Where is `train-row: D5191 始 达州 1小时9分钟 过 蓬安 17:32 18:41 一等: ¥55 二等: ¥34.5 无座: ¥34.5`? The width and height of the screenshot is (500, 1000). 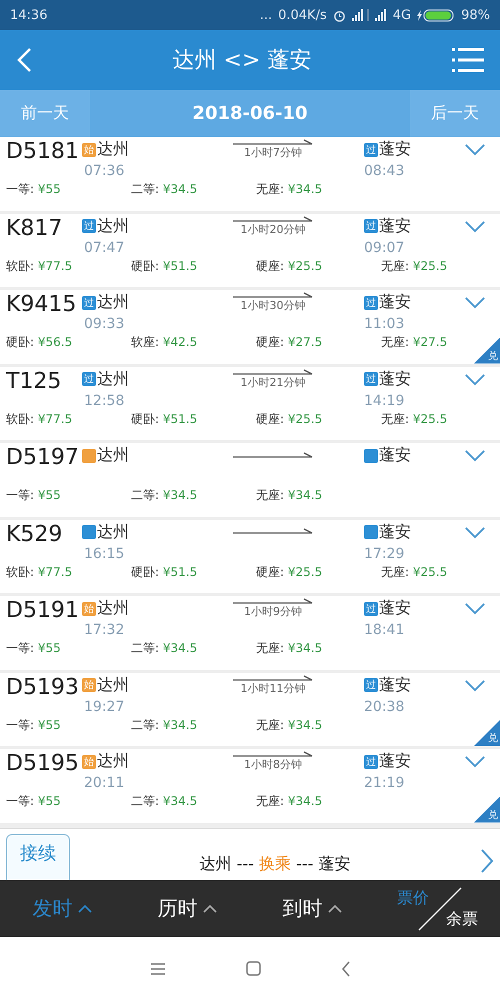
train-row: D5191 始 达州 1小时9分钟 过 蓬安 17:32 18:41 一等: ¥55 二等: ¥34.5 无座: ¥34.5 is located at coordinates (250, 633).